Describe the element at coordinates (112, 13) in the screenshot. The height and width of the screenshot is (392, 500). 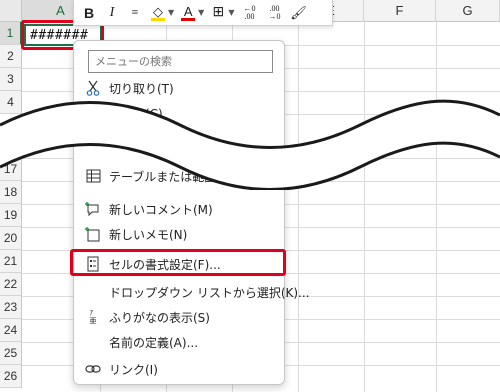
I see `italic-button: I` at that location.